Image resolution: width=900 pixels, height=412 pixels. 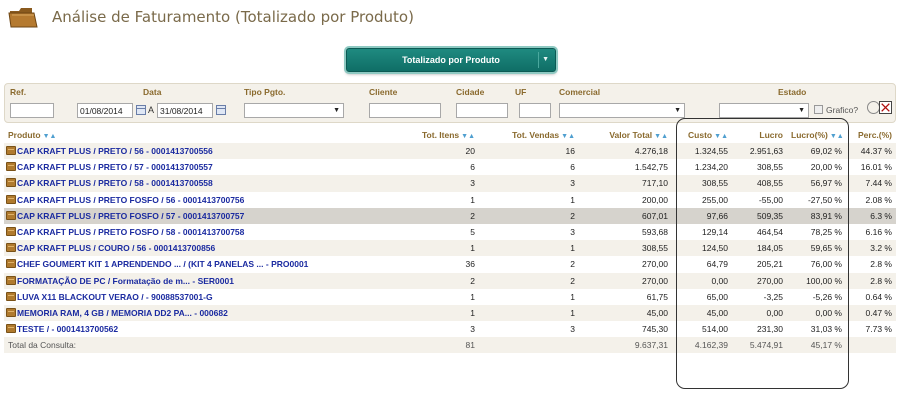 I want to click on col-tot-vendas: Tot. Vendas ▼▲, so click(x=529, y=135).